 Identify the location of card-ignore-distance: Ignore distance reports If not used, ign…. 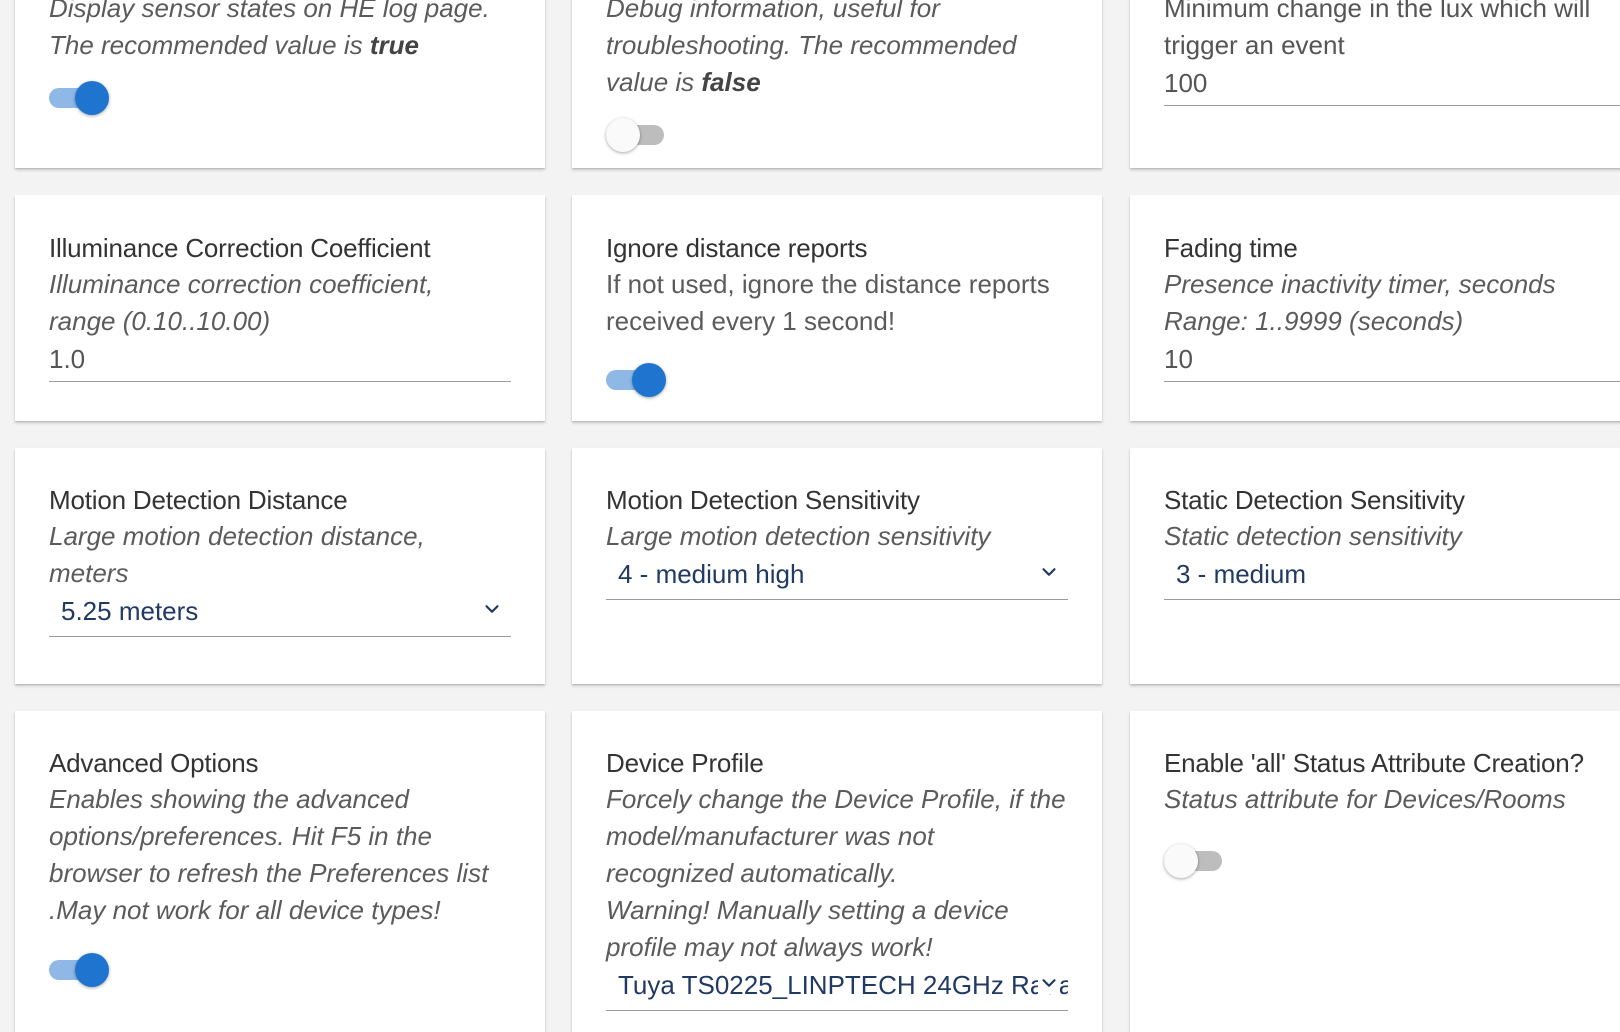
(837, 308).